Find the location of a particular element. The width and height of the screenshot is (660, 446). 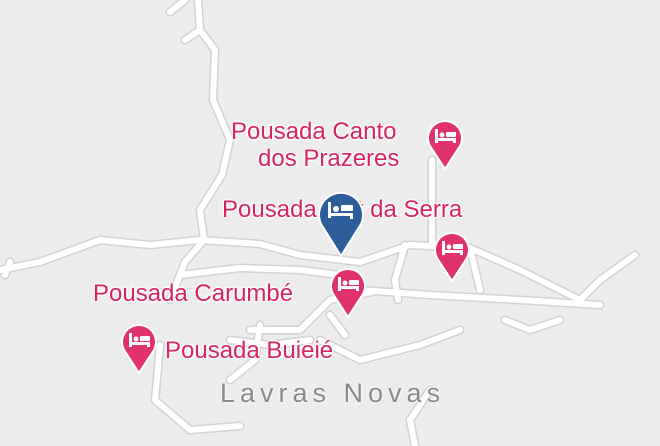

hotel-pin-unnamed is located at coordinates (452, 256).